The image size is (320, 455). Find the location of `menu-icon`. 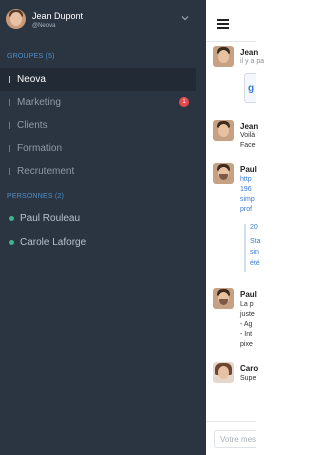

menu-icon is located at coordinates (223, 24).